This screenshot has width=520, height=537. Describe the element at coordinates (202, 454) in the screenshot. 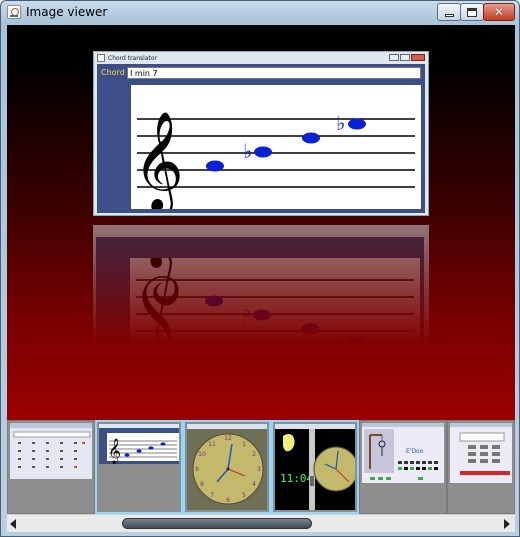

I see `svg-text: 10` at that location.